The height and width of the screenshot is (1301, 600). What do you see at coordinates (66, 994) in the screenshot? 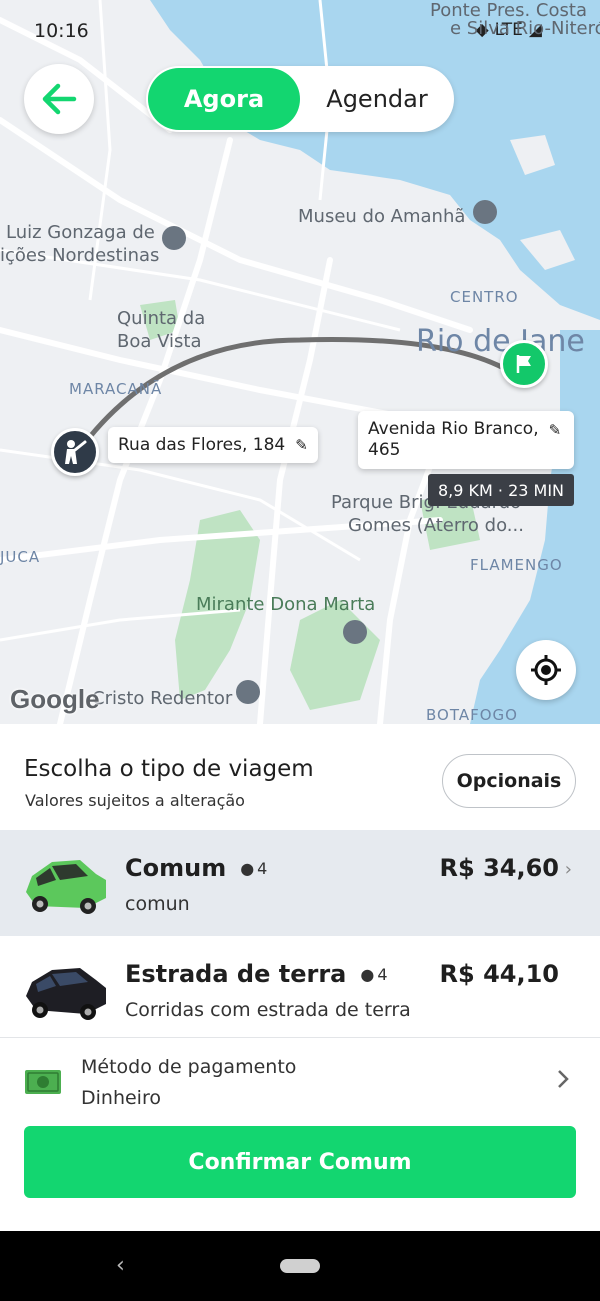
I see `black-car-icon` at bounding box center [66, 994].